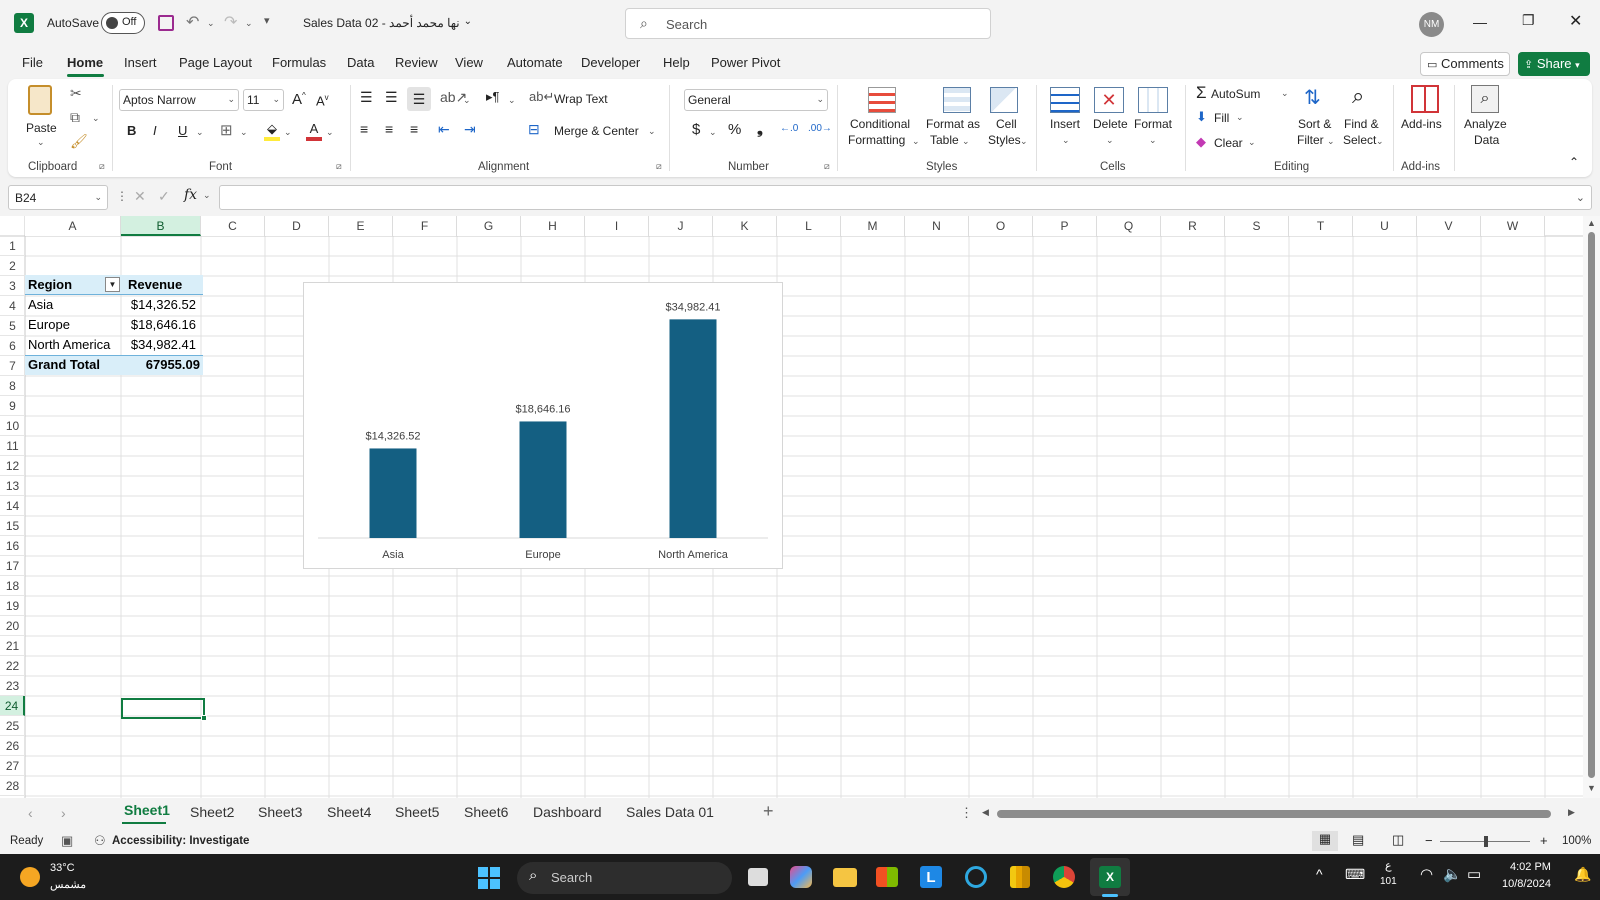 The image size is (1600, 900). Describe the element at coordinates (1221, 118) in the screenshot. I see `fill-label: Fill` at that location.